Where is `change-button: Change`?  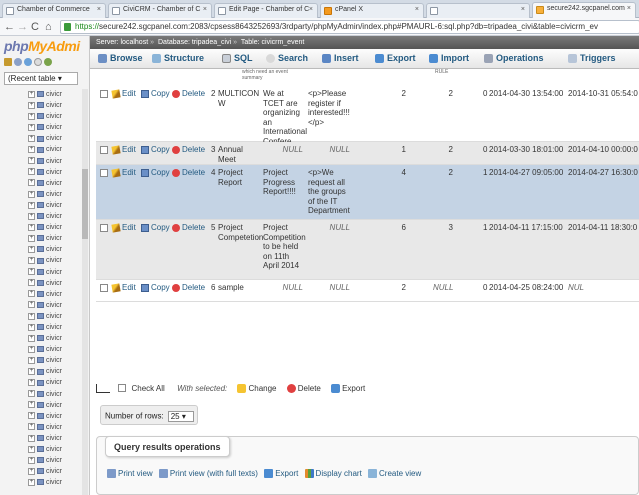 change-button: Change is located at coordinates (262, 388).